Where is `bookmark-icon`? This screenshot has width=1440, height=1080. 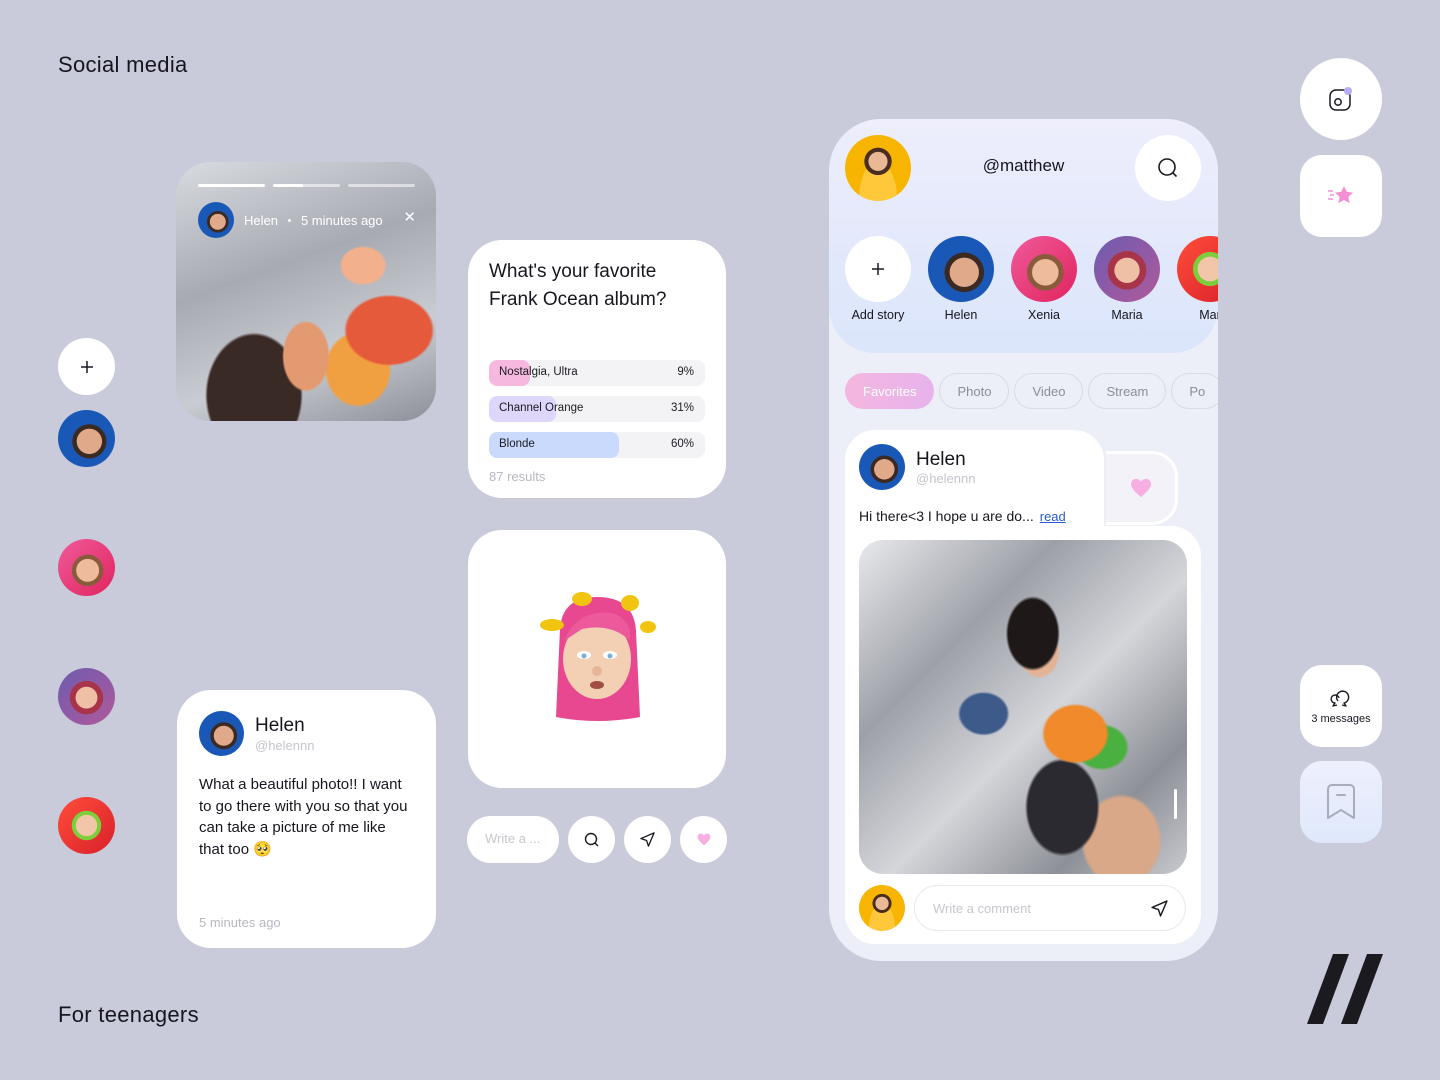
bookmark-icon is located at coordinates (1341, 801).